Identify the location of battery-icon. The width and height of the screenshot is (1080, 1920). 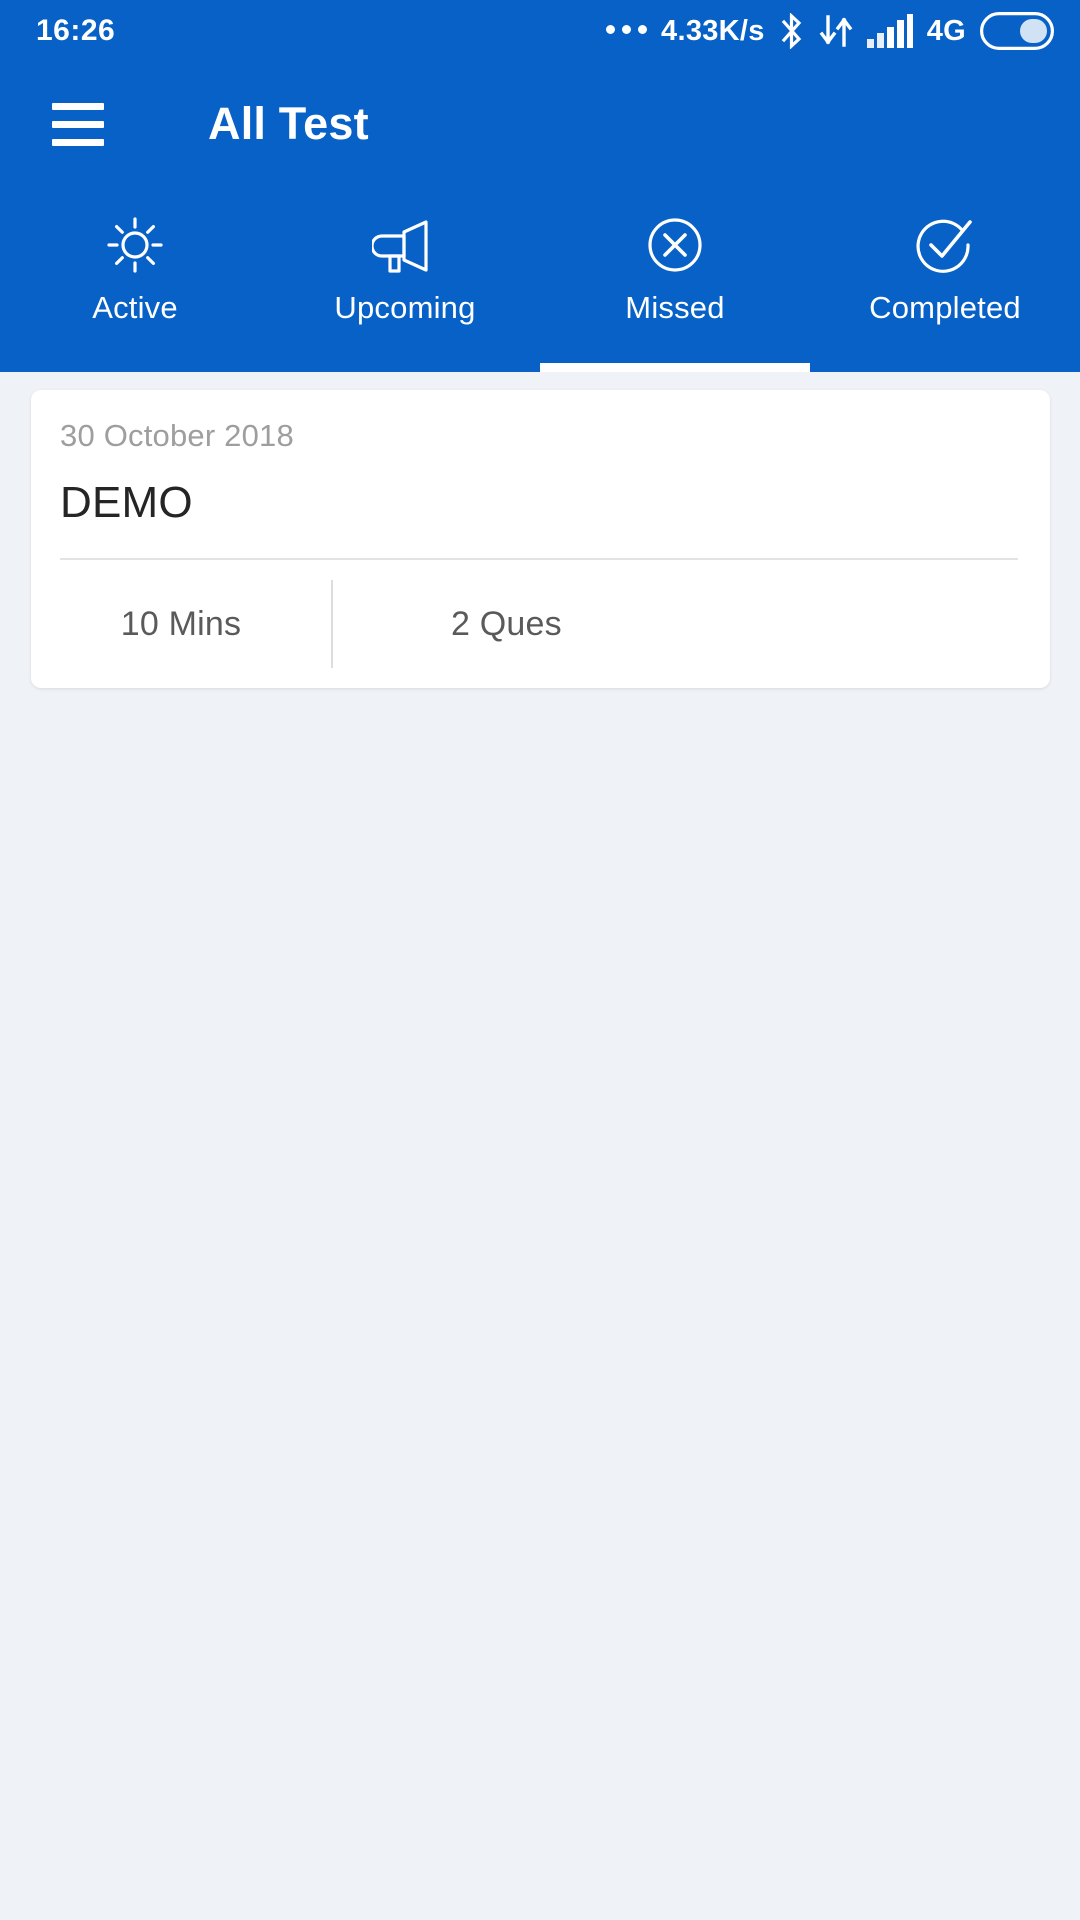
(1017, 31).